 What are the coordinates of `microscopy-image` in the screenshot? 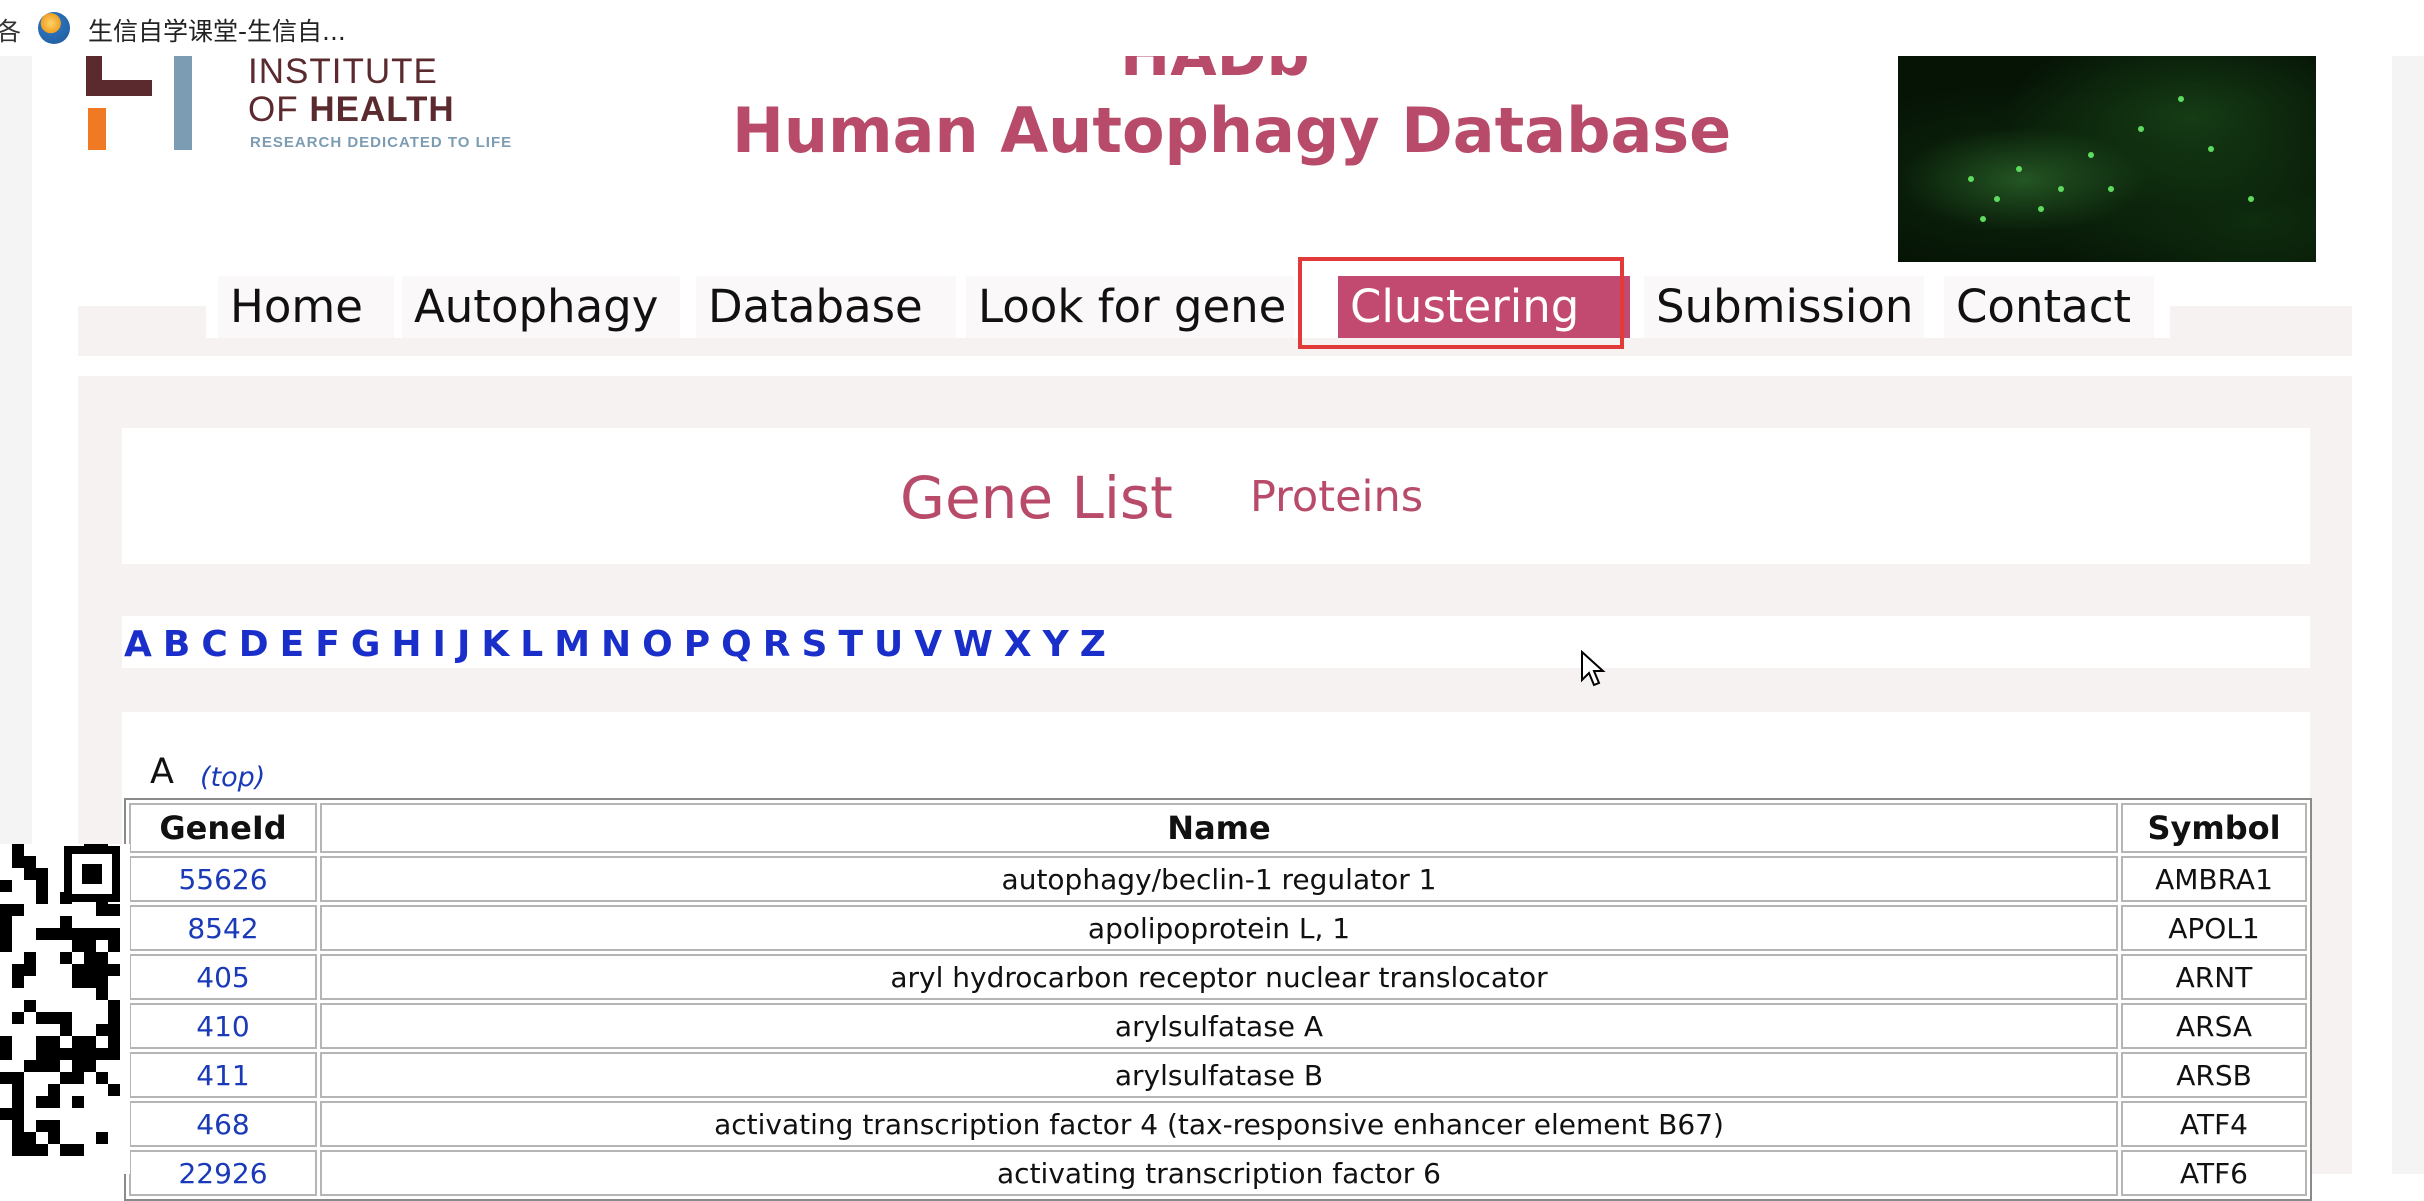 It's located at (2107, 159).